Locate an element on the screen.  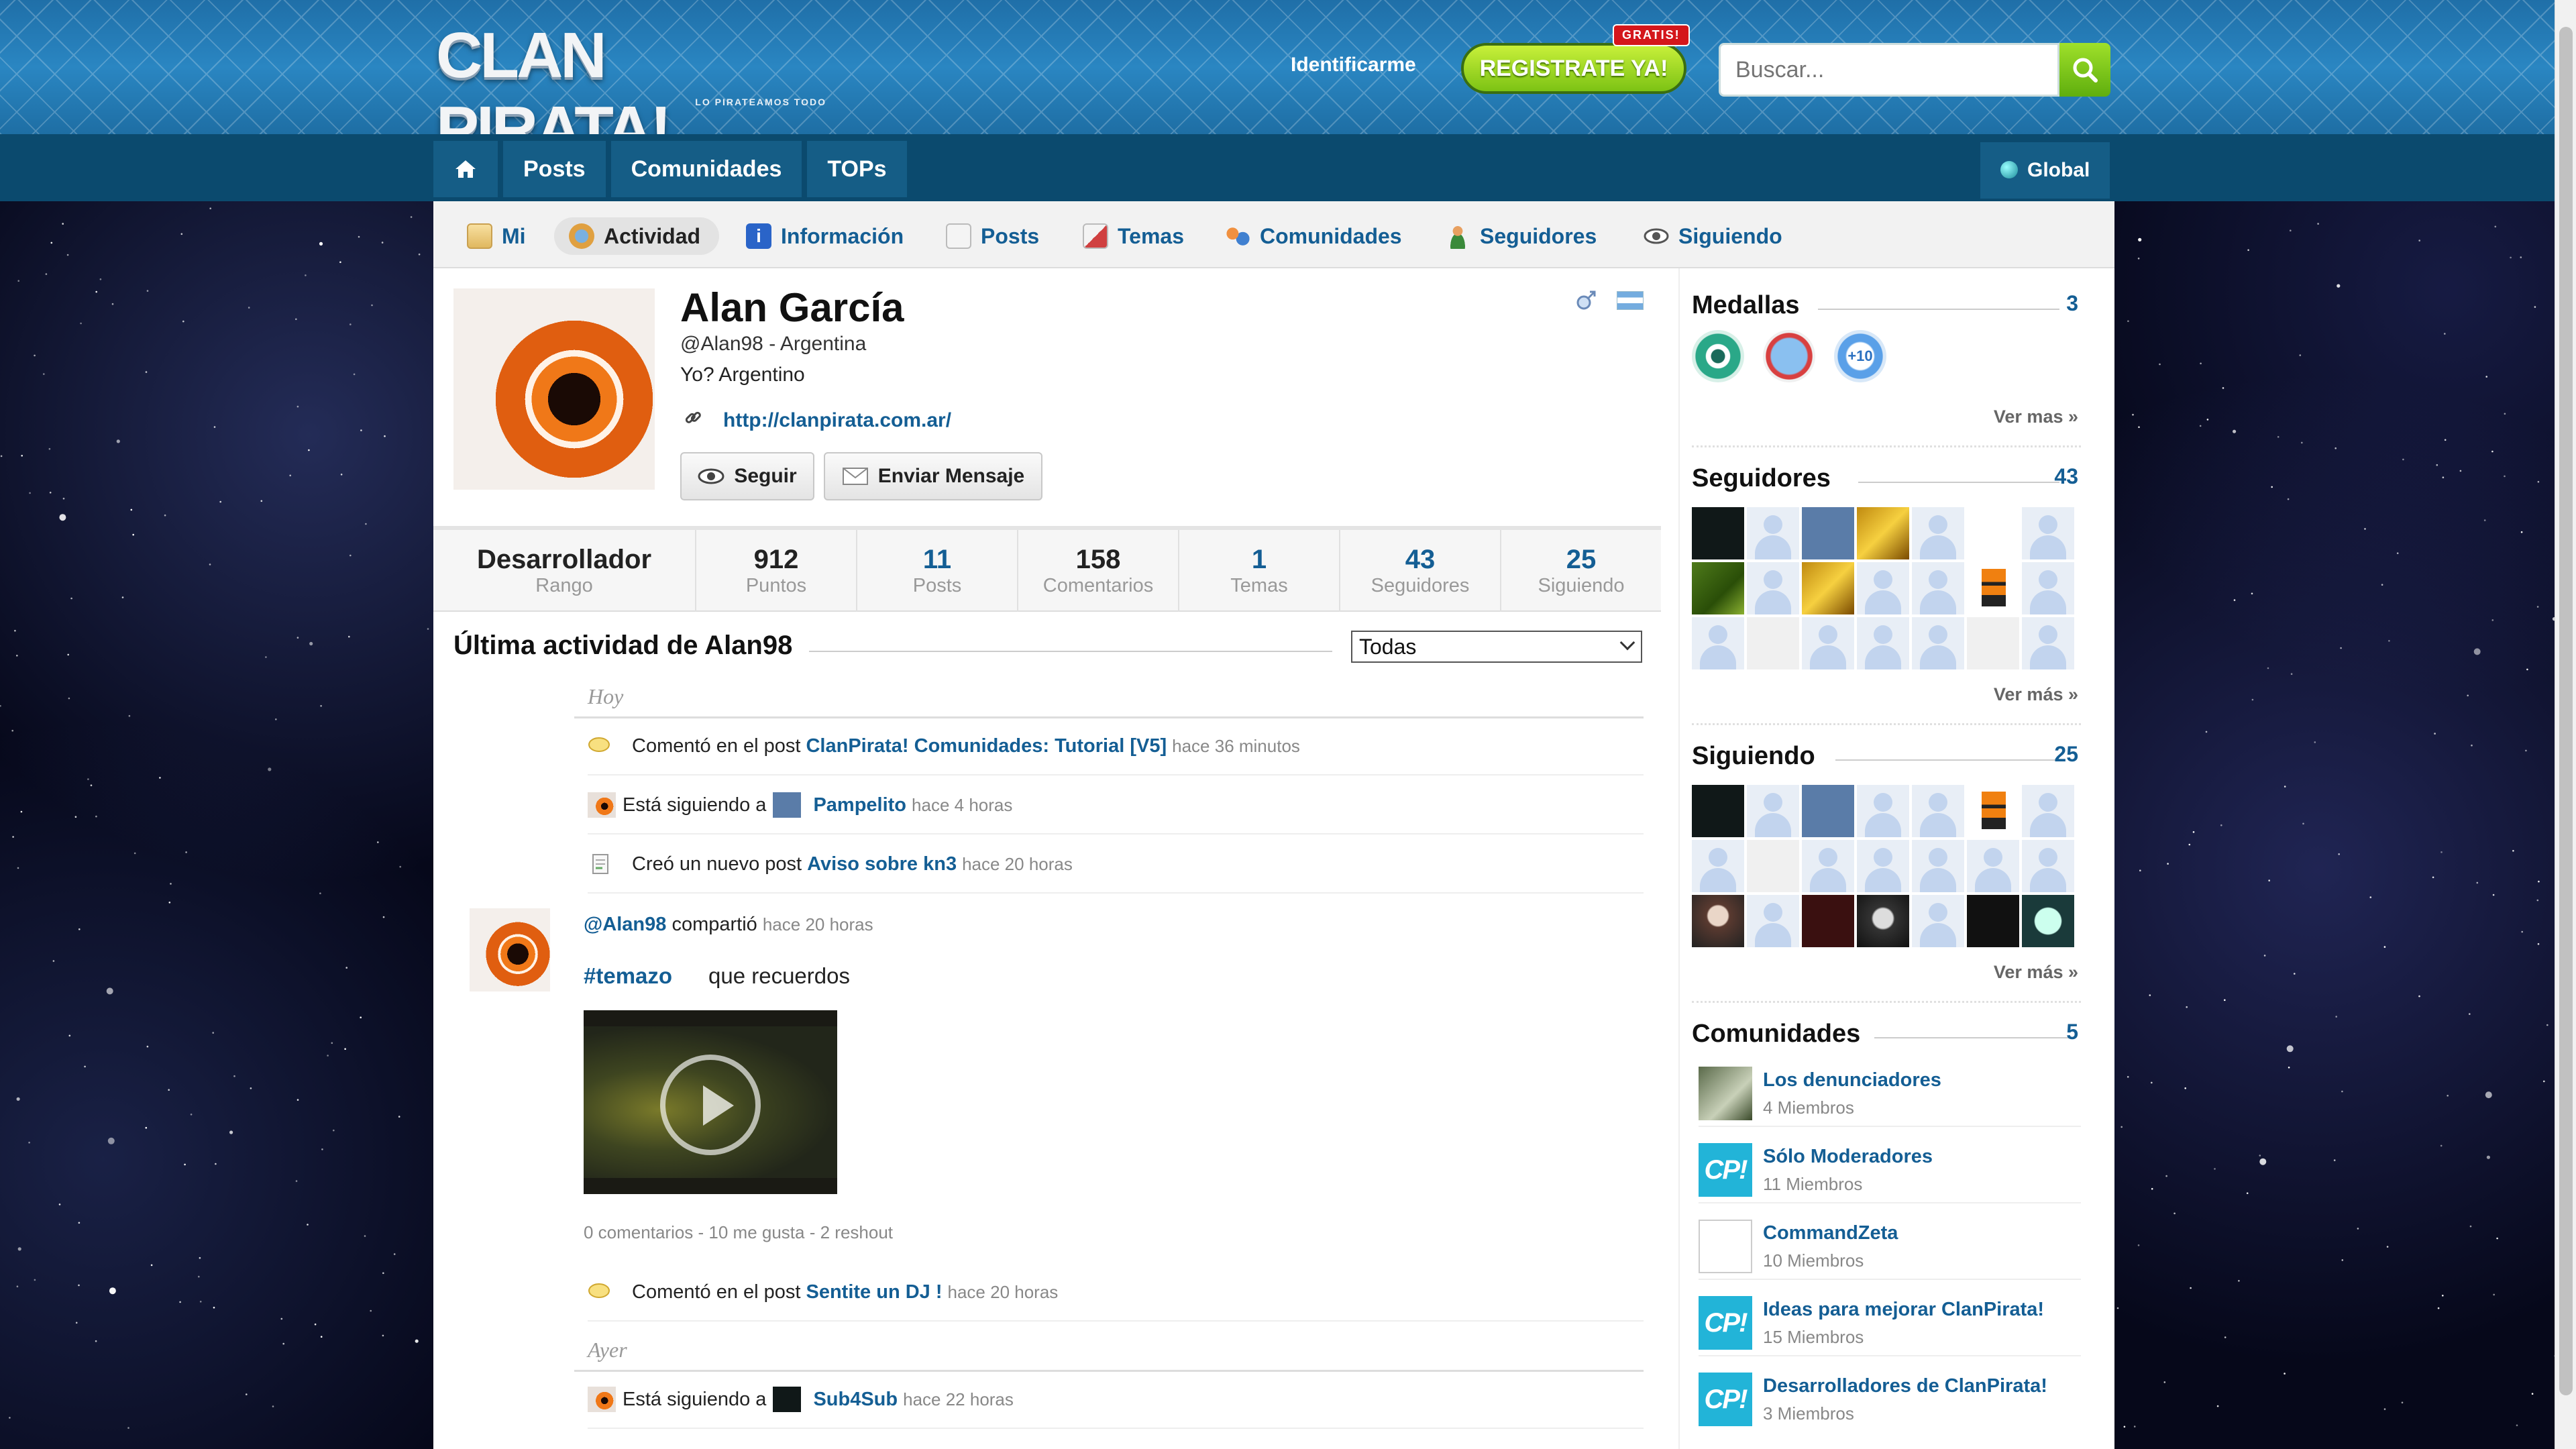
feed-item-link: ClanPirata! Comunidades: Tutorial [V5] is located at coordinates (986, 746).